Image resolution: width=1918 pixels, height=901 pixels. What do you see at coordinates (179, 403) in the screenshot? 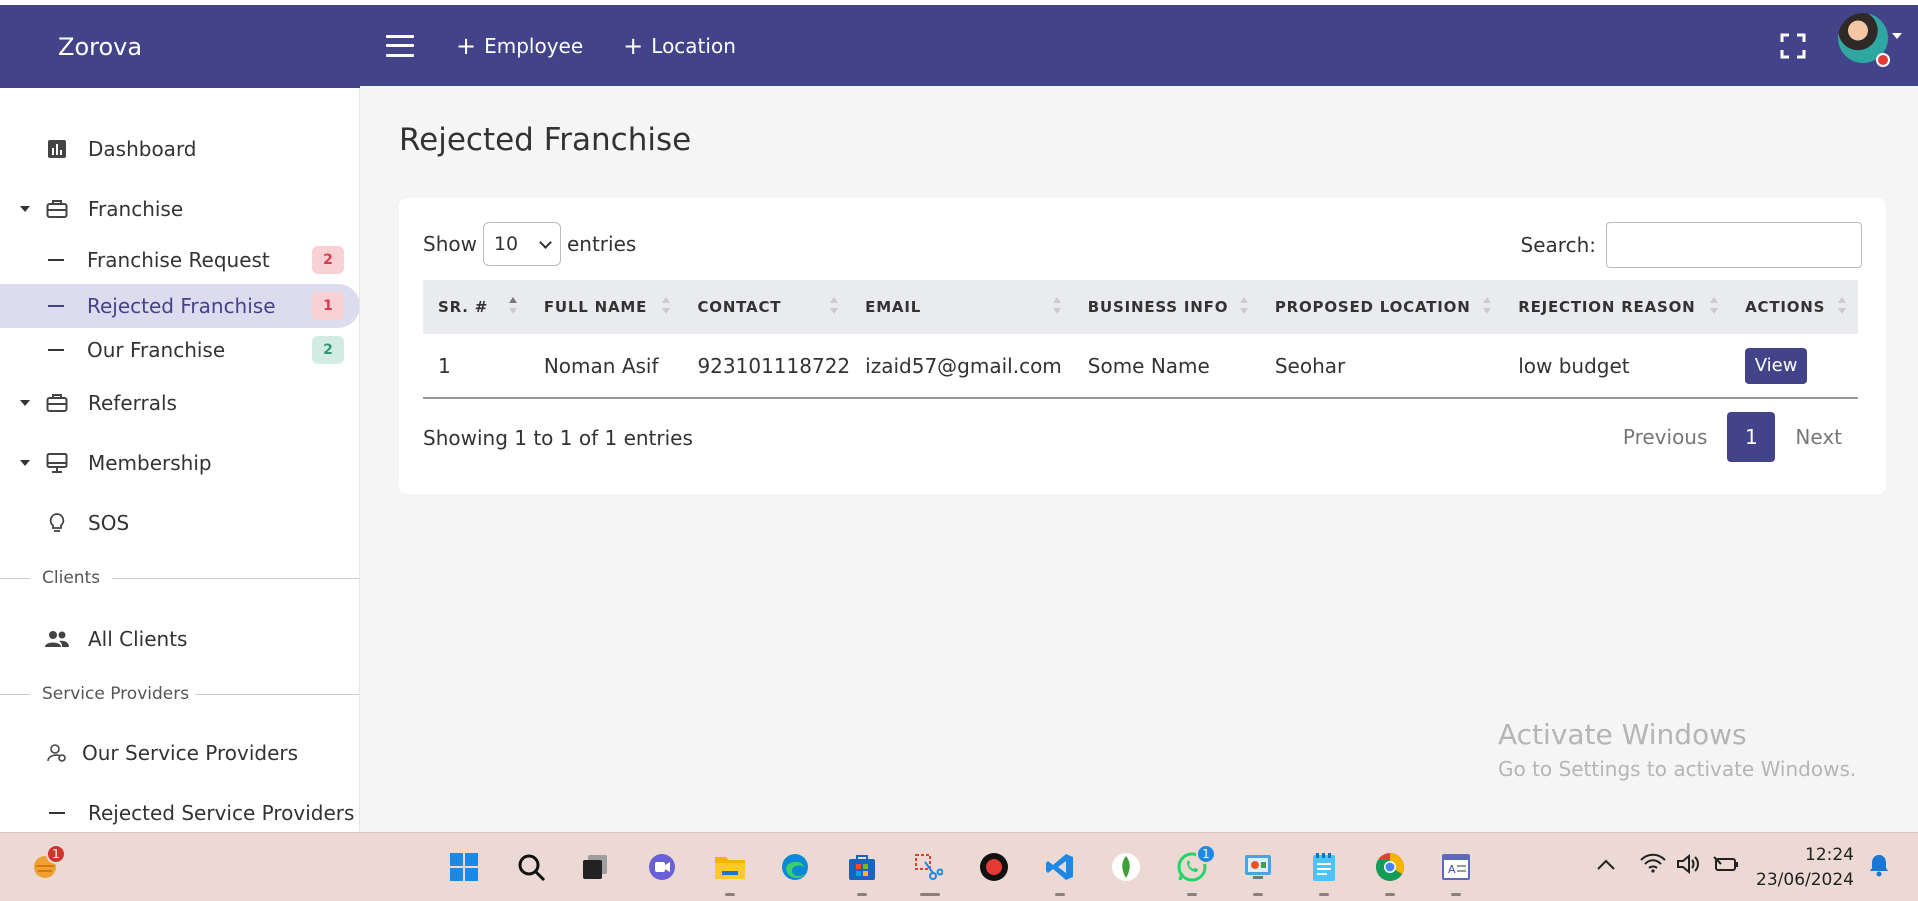
I see `sidebar-item-referrals: Referrals` at bounding box center [179, 403].